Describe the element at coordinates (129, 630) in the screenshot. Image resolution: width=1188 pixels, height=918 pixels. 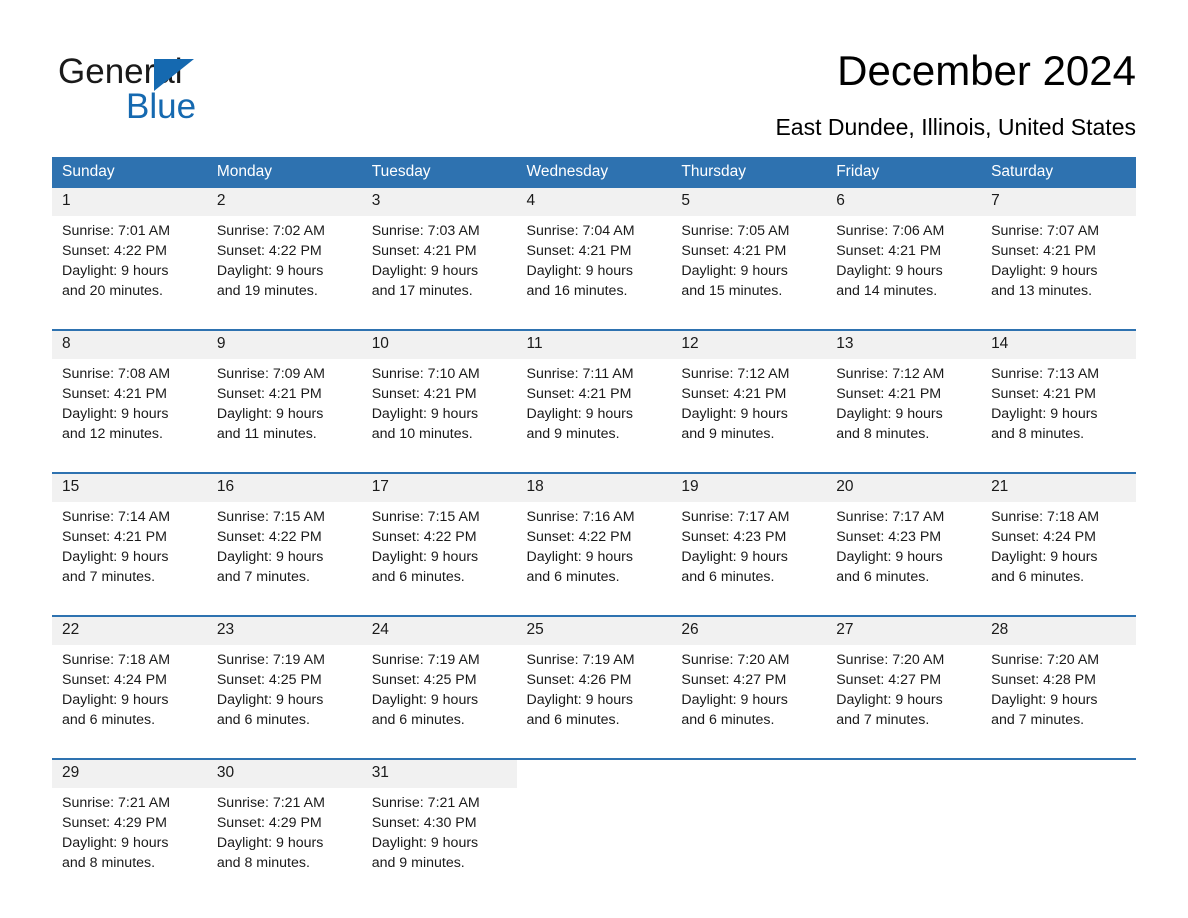
I see `date-number: 22` at that location.